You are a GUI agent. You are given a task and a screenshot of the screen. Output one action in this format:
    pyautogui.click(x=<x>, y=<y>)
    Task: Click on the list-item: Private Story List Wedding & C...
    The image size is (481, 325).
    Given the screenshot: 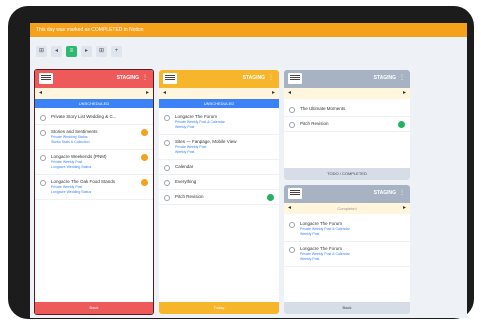 What is the action you would take?
    pyautogui.click(x=94, y=117)
    